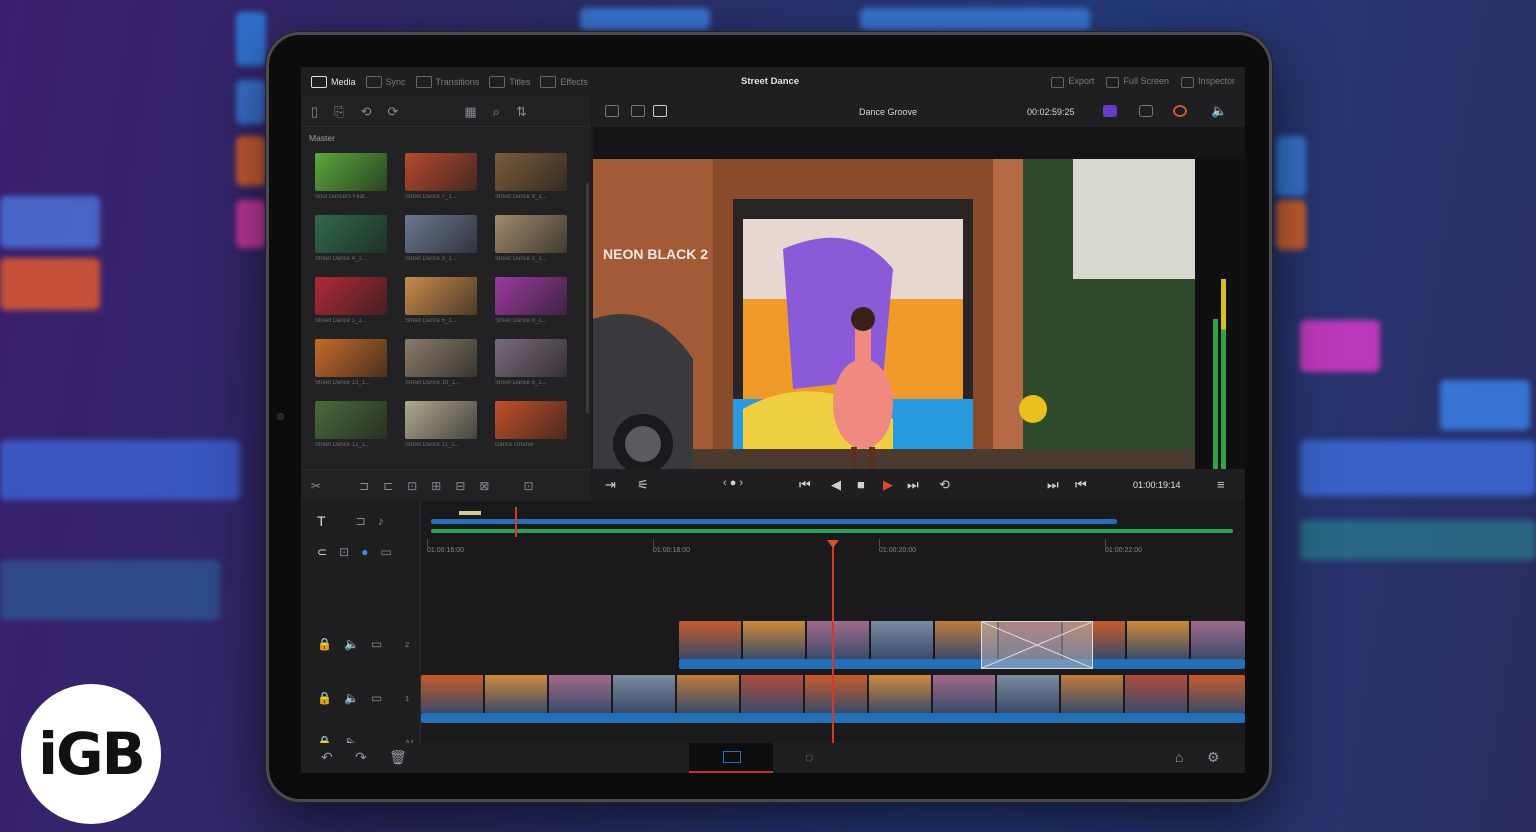 Image resolution: width=1536 pixels, height=832 pixels. Describe the element at coordinates (1146, 111) in the screenshot. I see `transform-icon` at that location.